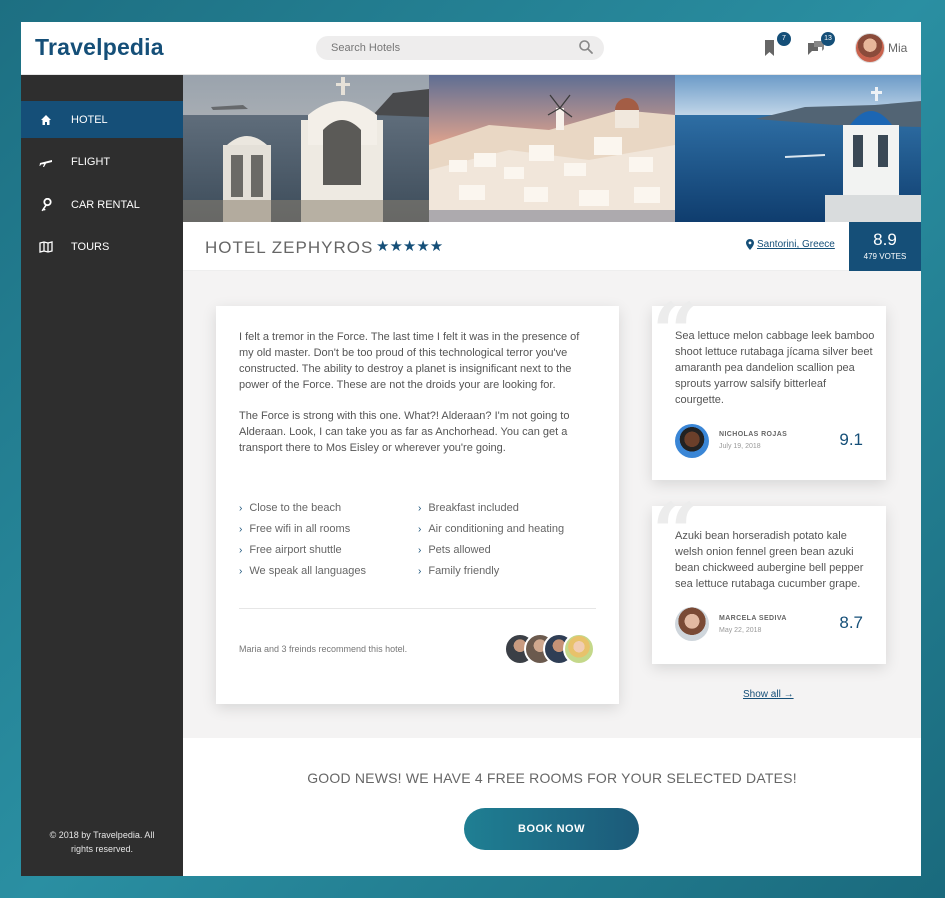 This screenshot has width=945, height=898. Describe the element at coordinates (586, 47) in the screenshot. I see `search-icon` at that location.